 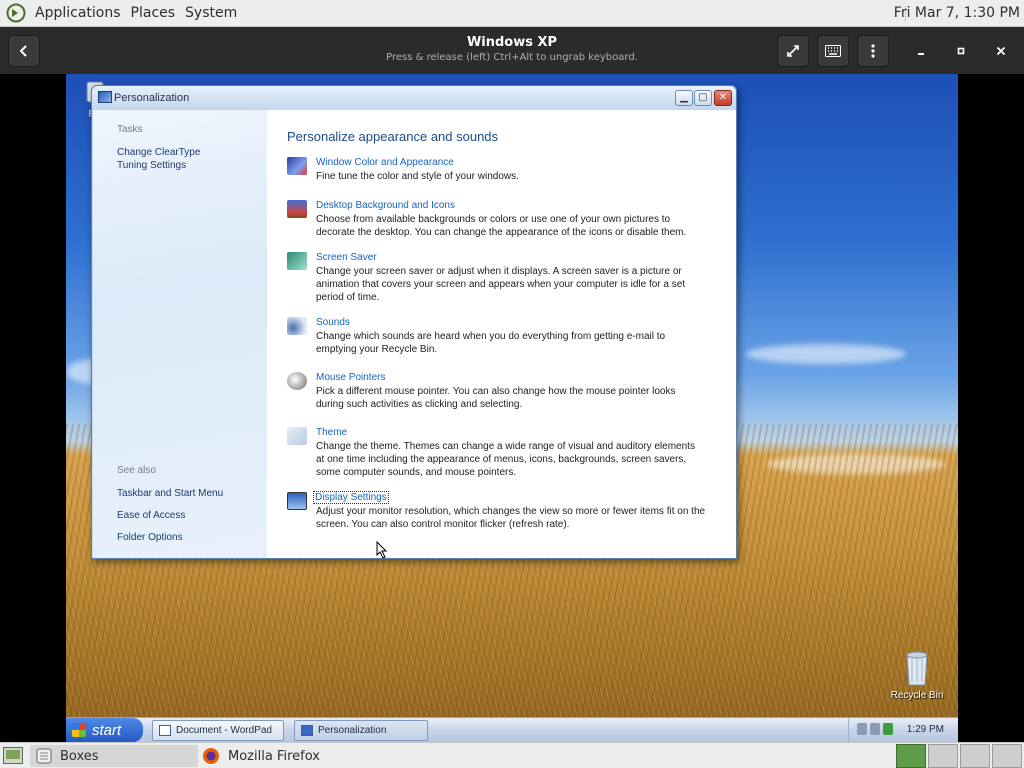 What do you see at coordinates (385, 205) in the screenshot?
I see `desktop-background-link: Desktop Background and Icons` at bounding box center [385, 205].